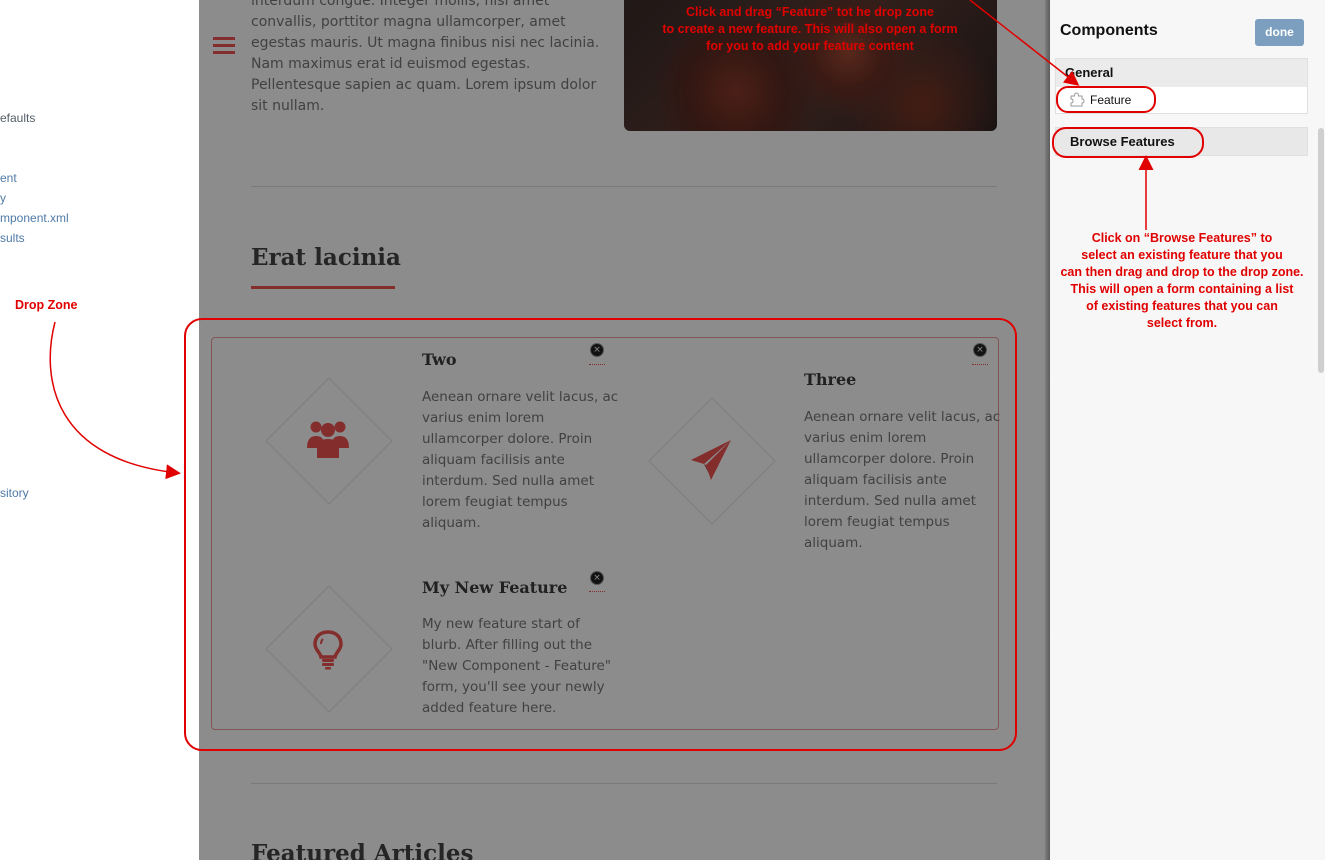 This screenshot has height=860, width=1325. Describe the element at coordinates (1182, 238) in the screenshot. I see `annotation-line: Click on “Browse Features” to` at that location.